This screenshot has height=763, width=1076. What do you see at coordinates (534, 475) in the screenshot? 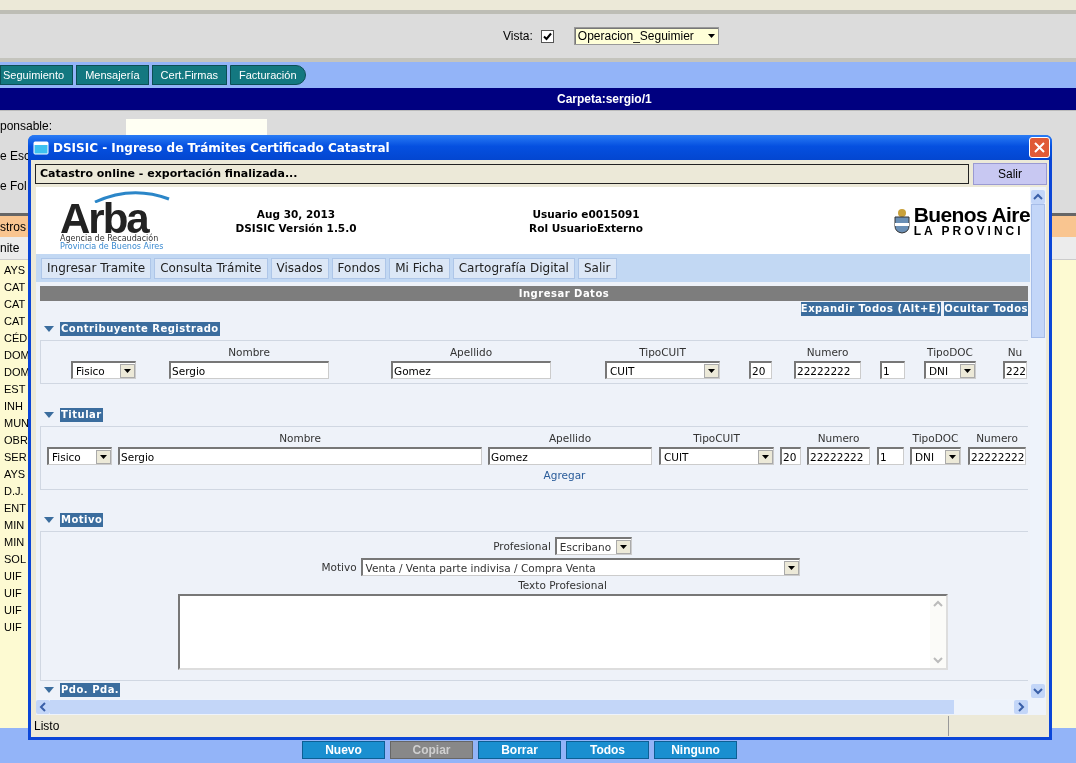
I see `add-link: Agregar` at bounding box center [534, 475].